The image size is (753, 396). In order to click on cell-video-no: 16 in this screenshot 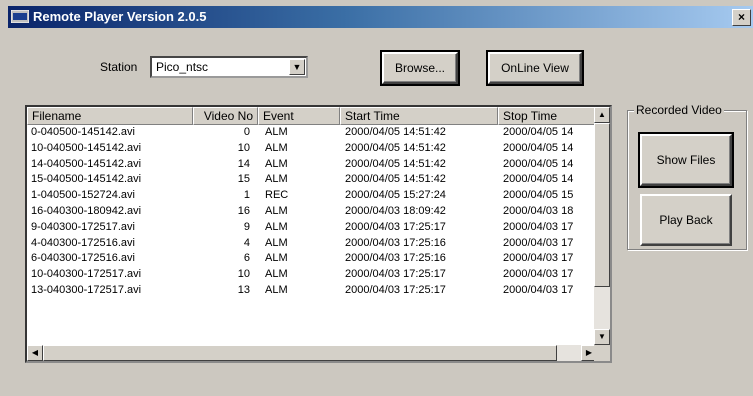, I will do `click(243, 211)`.